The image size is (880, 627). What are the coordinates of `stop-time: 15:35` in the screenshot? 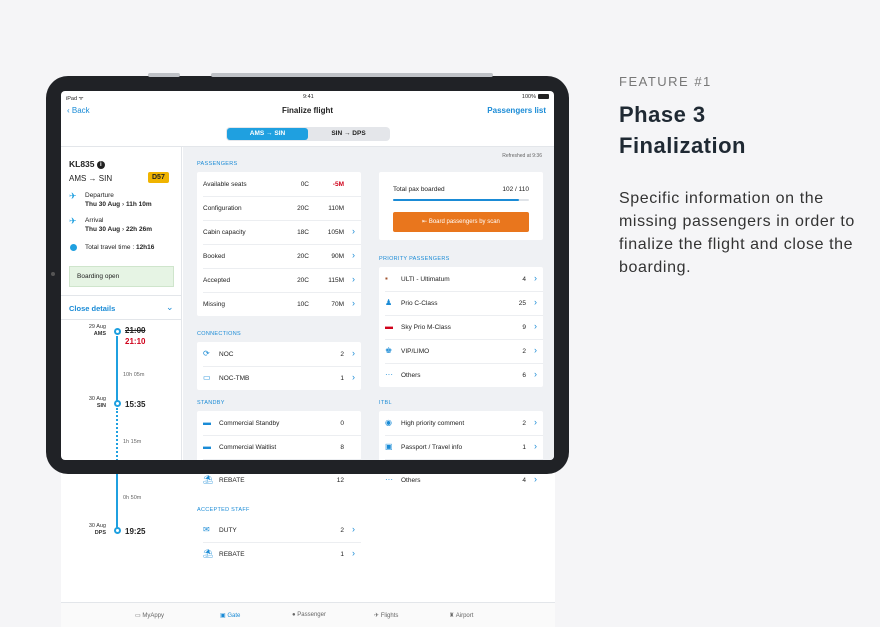 It's located at (135, 404).